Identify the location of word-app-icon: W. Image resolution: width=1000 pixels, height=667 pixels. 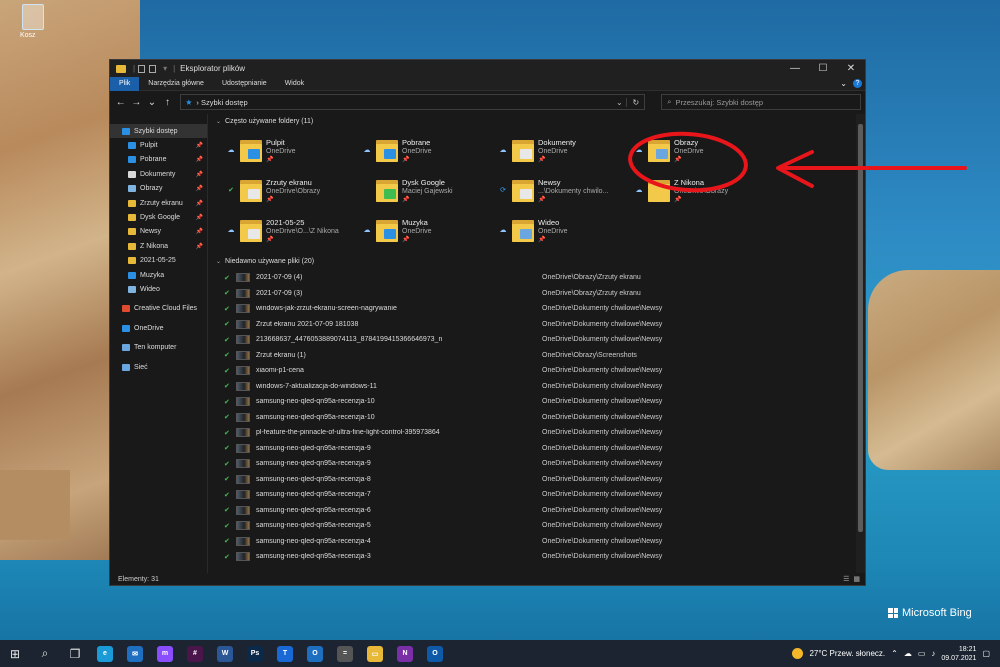
(225, 653).